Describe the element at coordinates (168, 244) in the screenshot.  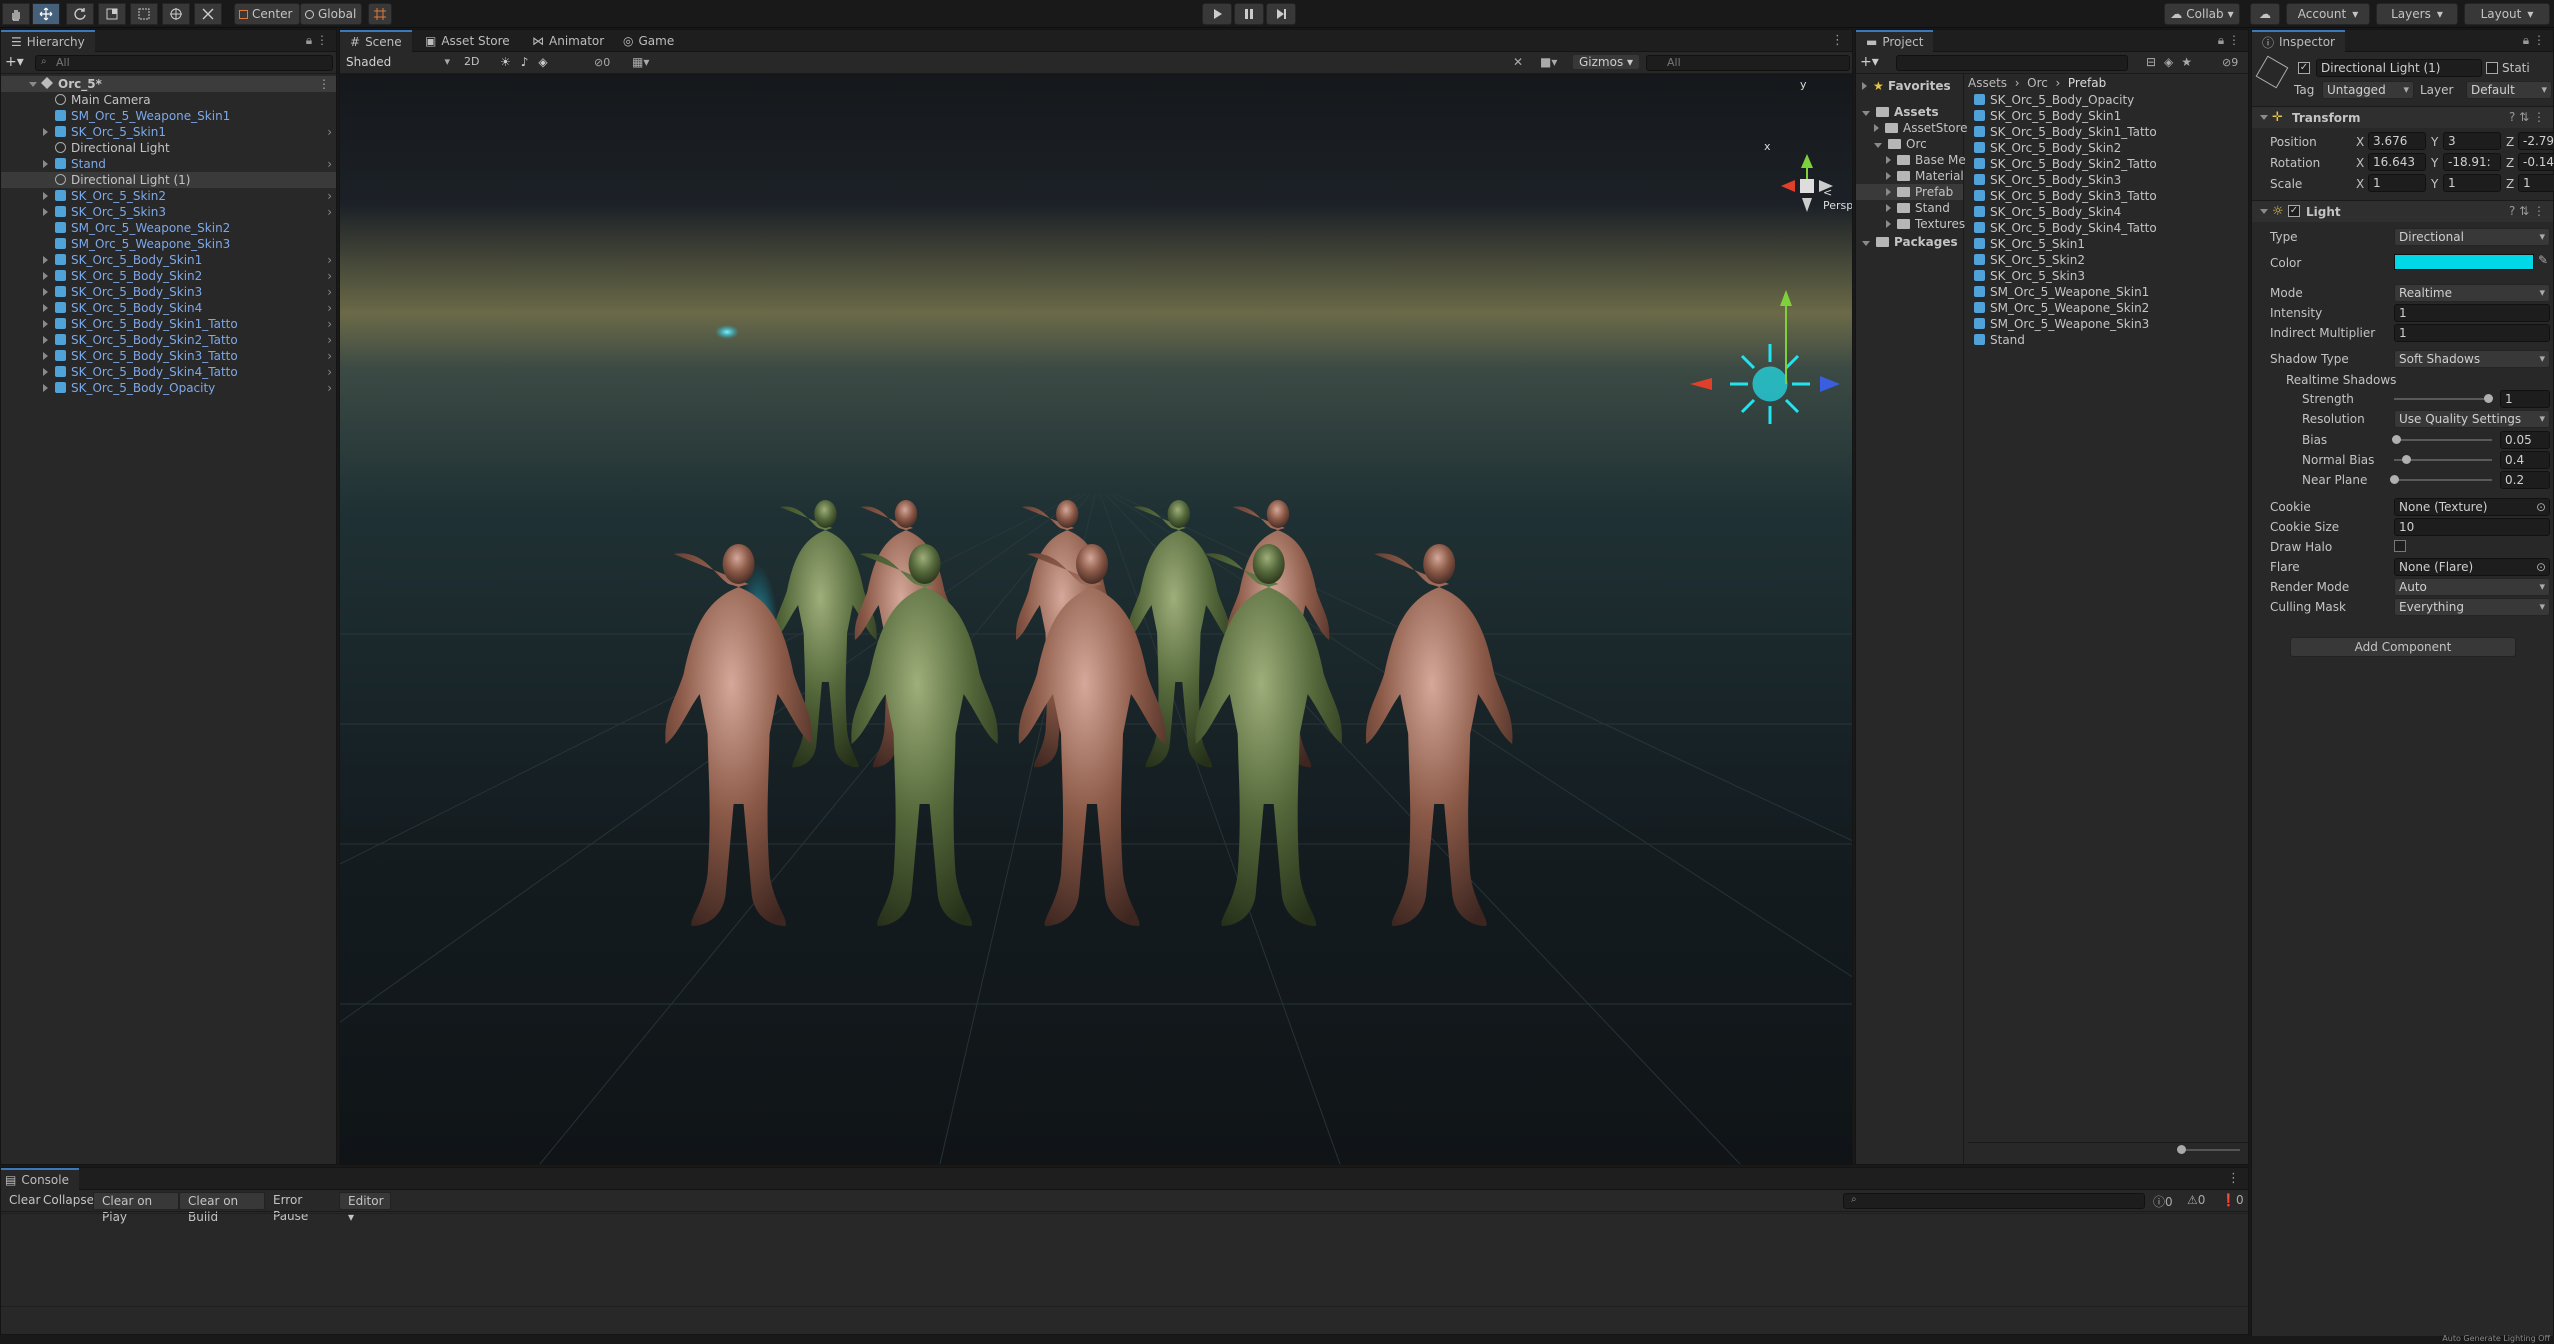
I see `hierarchy-item: SM_Orc_5_Weapone_Skin3` at that location.